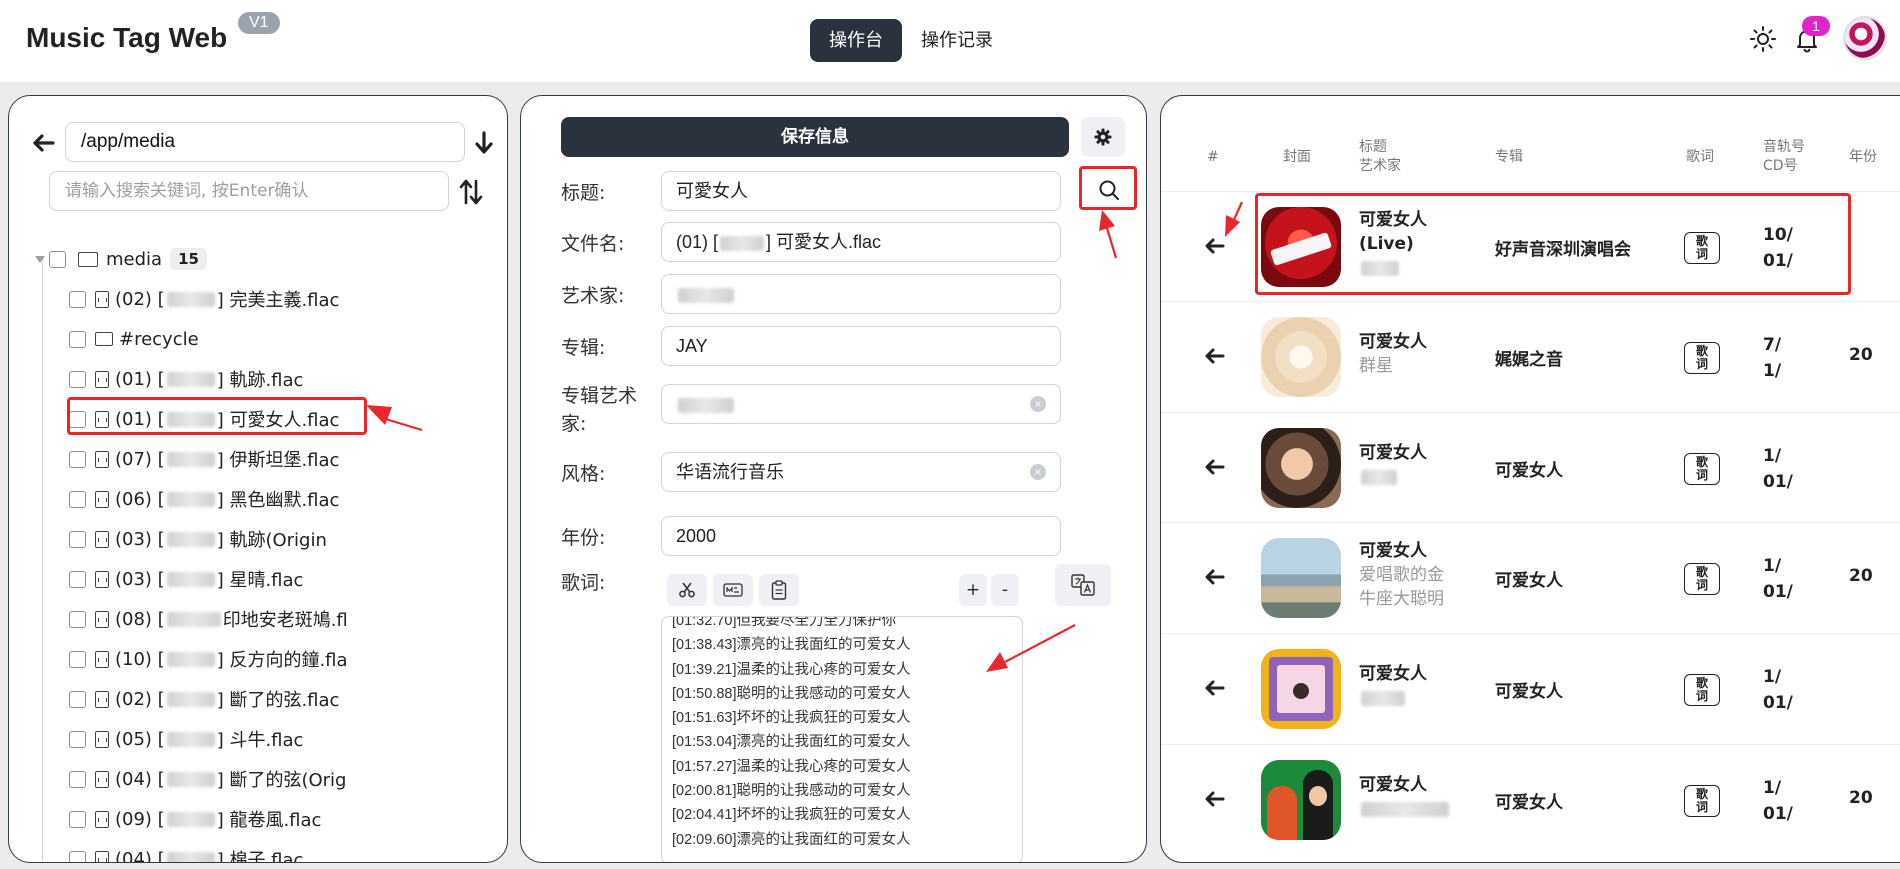 The height and width of the screenshot is (869, 1900). I want to click on list-item: (03) [] 軌跡(Origin, so click(208, 539).